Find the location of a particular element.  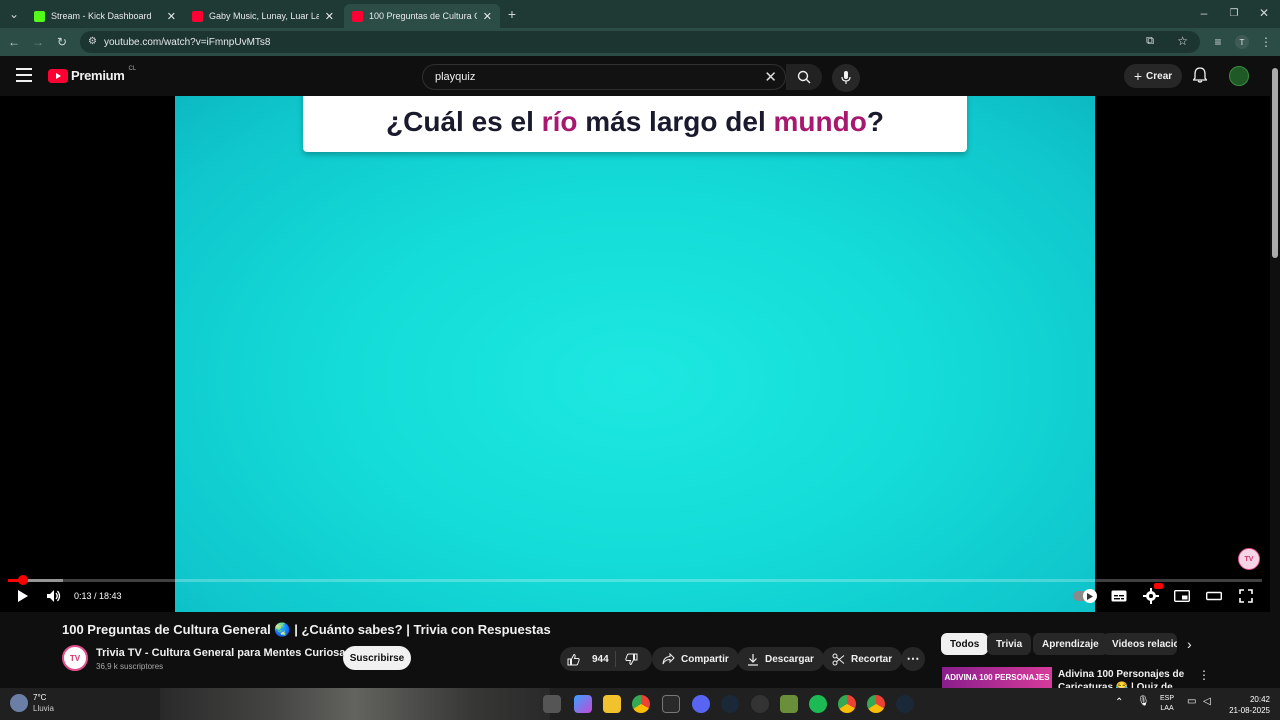

install-app-icon: ⧉ is located at coordinates (1150, 41).